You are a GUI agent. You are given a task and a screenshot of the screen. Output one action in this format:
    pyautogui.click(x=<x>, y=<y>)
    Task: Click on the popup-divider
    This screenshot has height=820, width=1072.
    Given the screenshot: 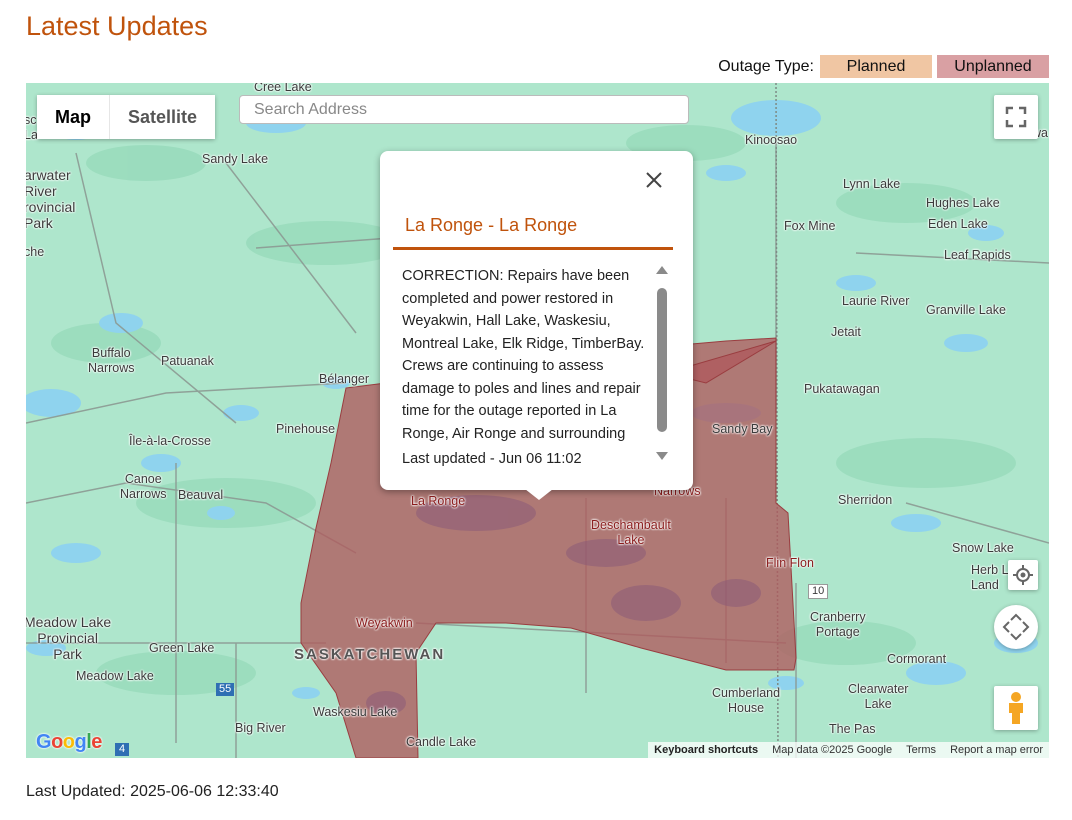 What is the action you would take?
    pyautogui.click(x=533, y=248)
    